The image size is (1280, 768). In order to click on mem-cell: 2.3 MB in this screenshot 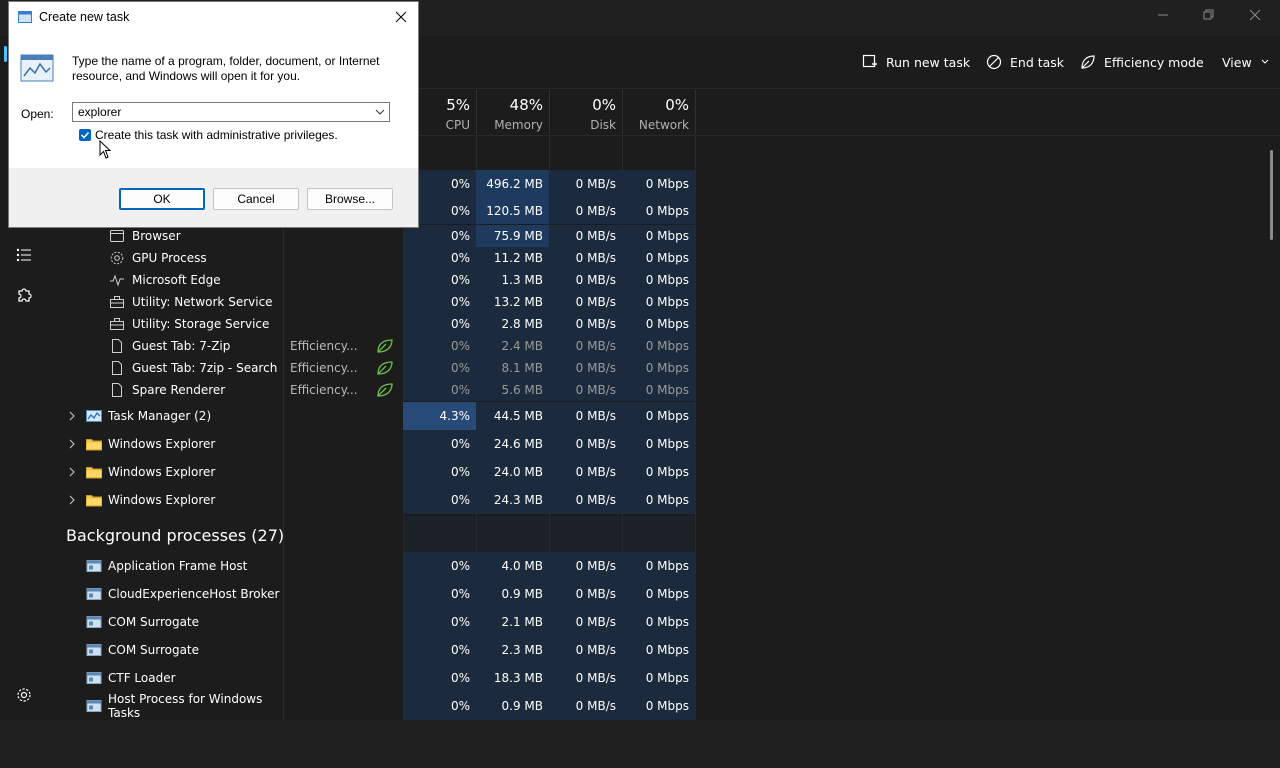, I will do `click(512, 650)`.